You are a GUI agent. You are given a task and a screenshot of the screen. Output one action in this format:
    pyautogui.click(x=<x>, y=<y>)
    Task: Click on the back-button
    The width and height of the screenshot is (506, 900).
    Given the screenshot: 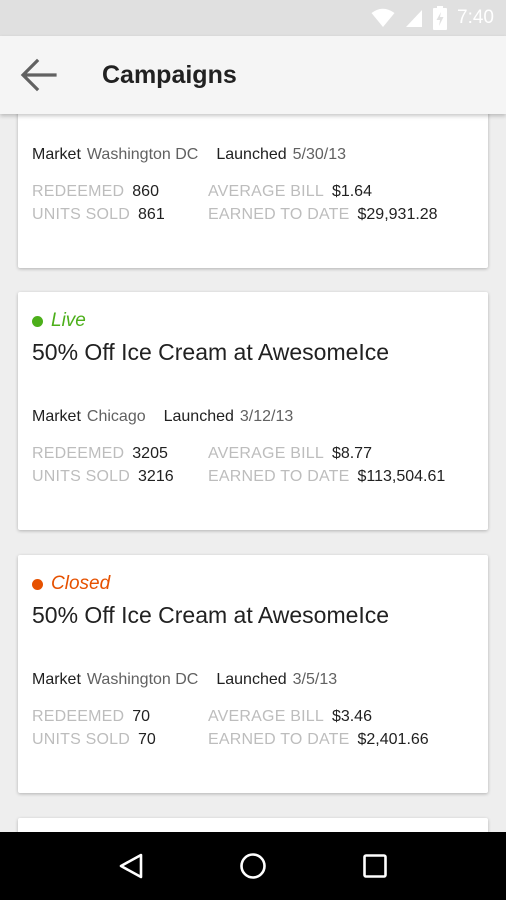 What is the action you would take?
    pyautogui.click(x=39, y=75)
    